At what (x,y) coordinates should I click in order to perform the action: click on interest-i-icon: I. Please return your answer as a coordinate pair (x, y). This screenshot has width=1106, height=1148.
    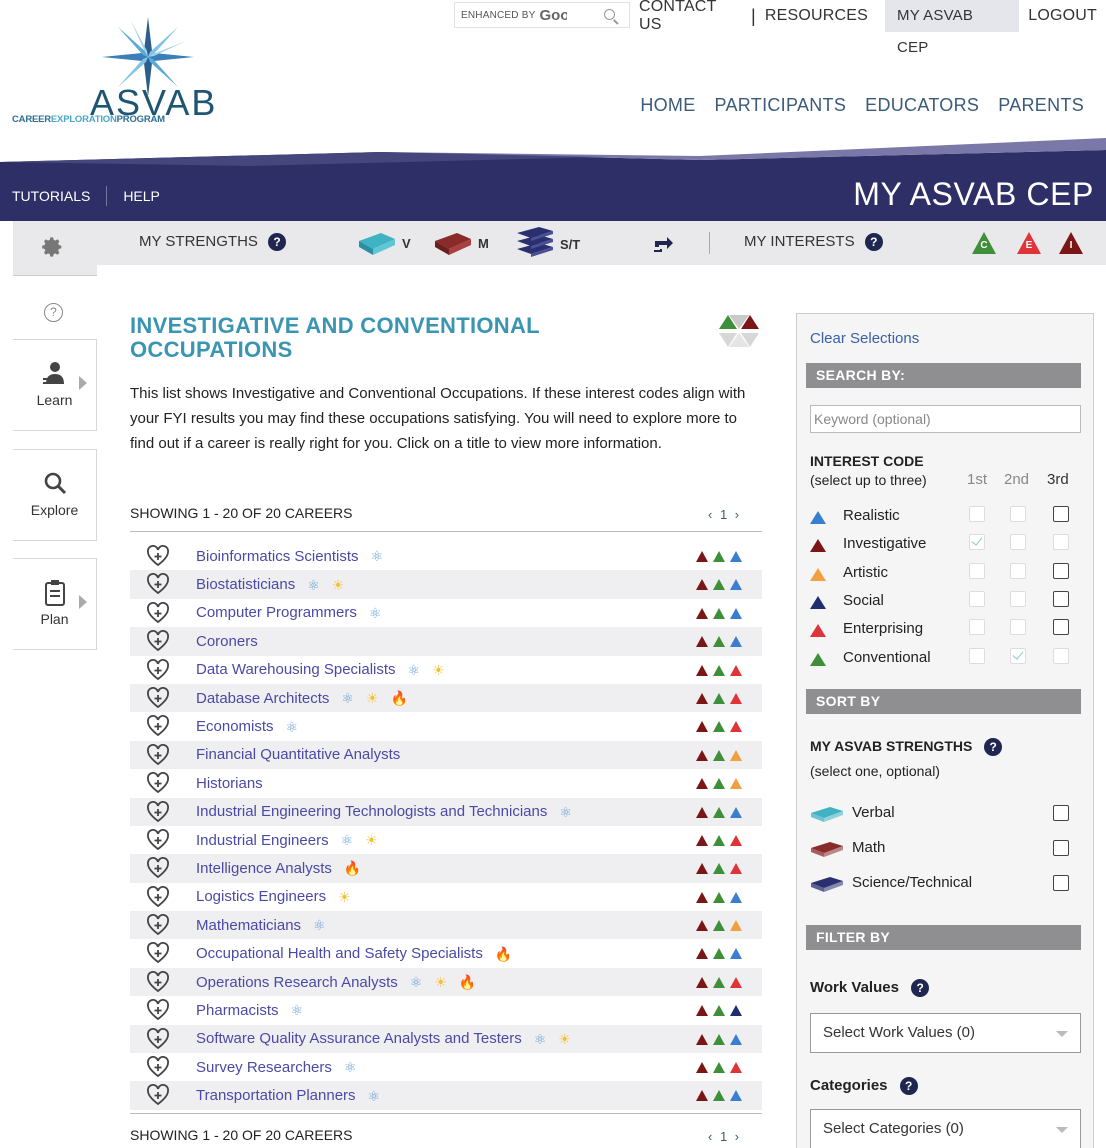
    Looking at the image, I should click on (1071, 243).